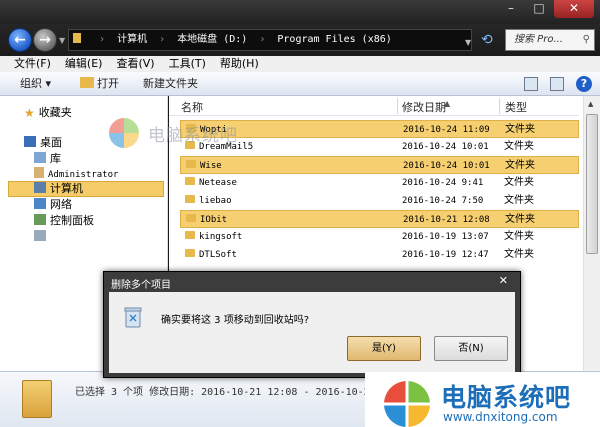 The height and width of the screenshot is (427, 600). I want to click on file-date: 2016-10-21 12:08, so click(446, 220).